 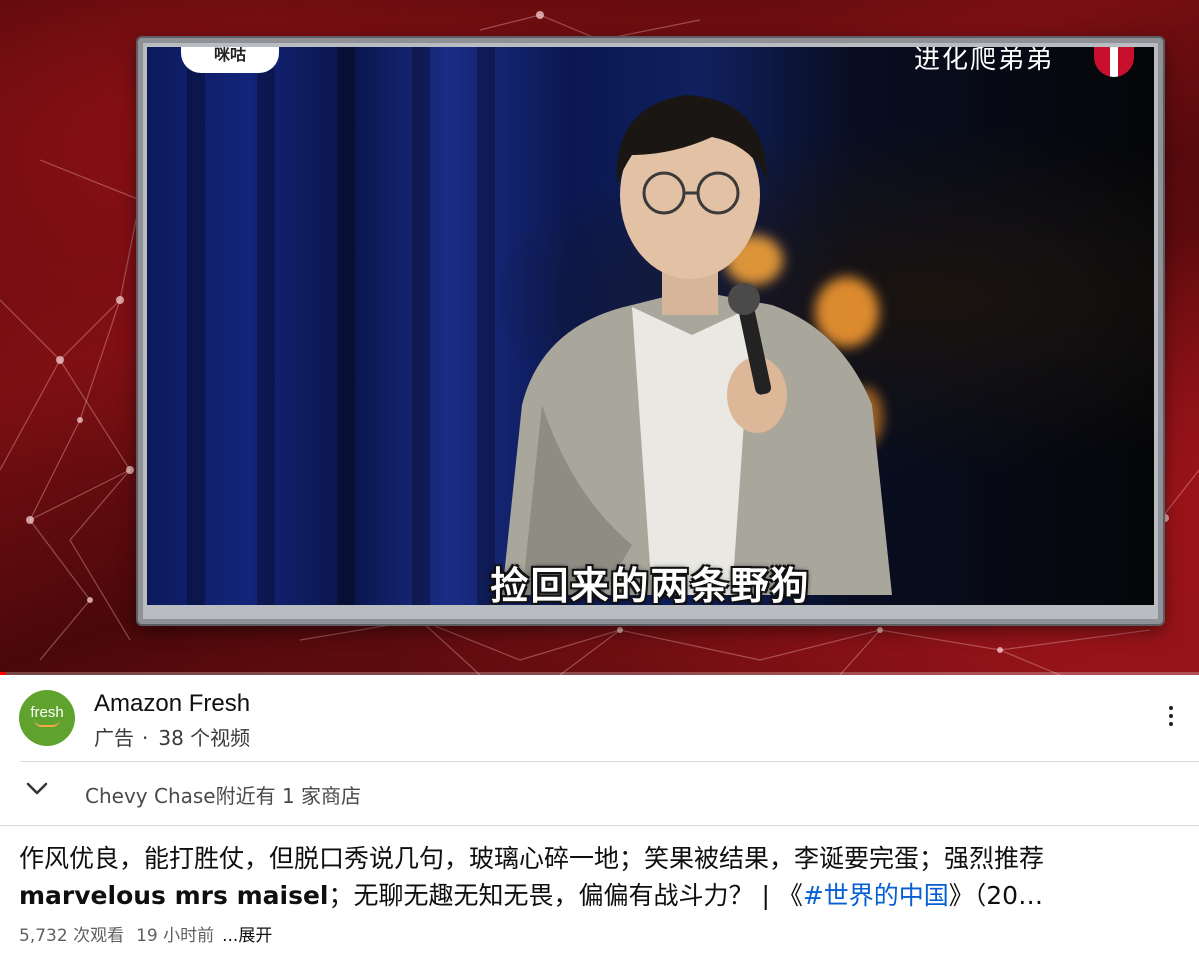 I want to click on ad-card: fresh Amazon Fresh 广告 · 38 个视频, so click(x=599, y=718).